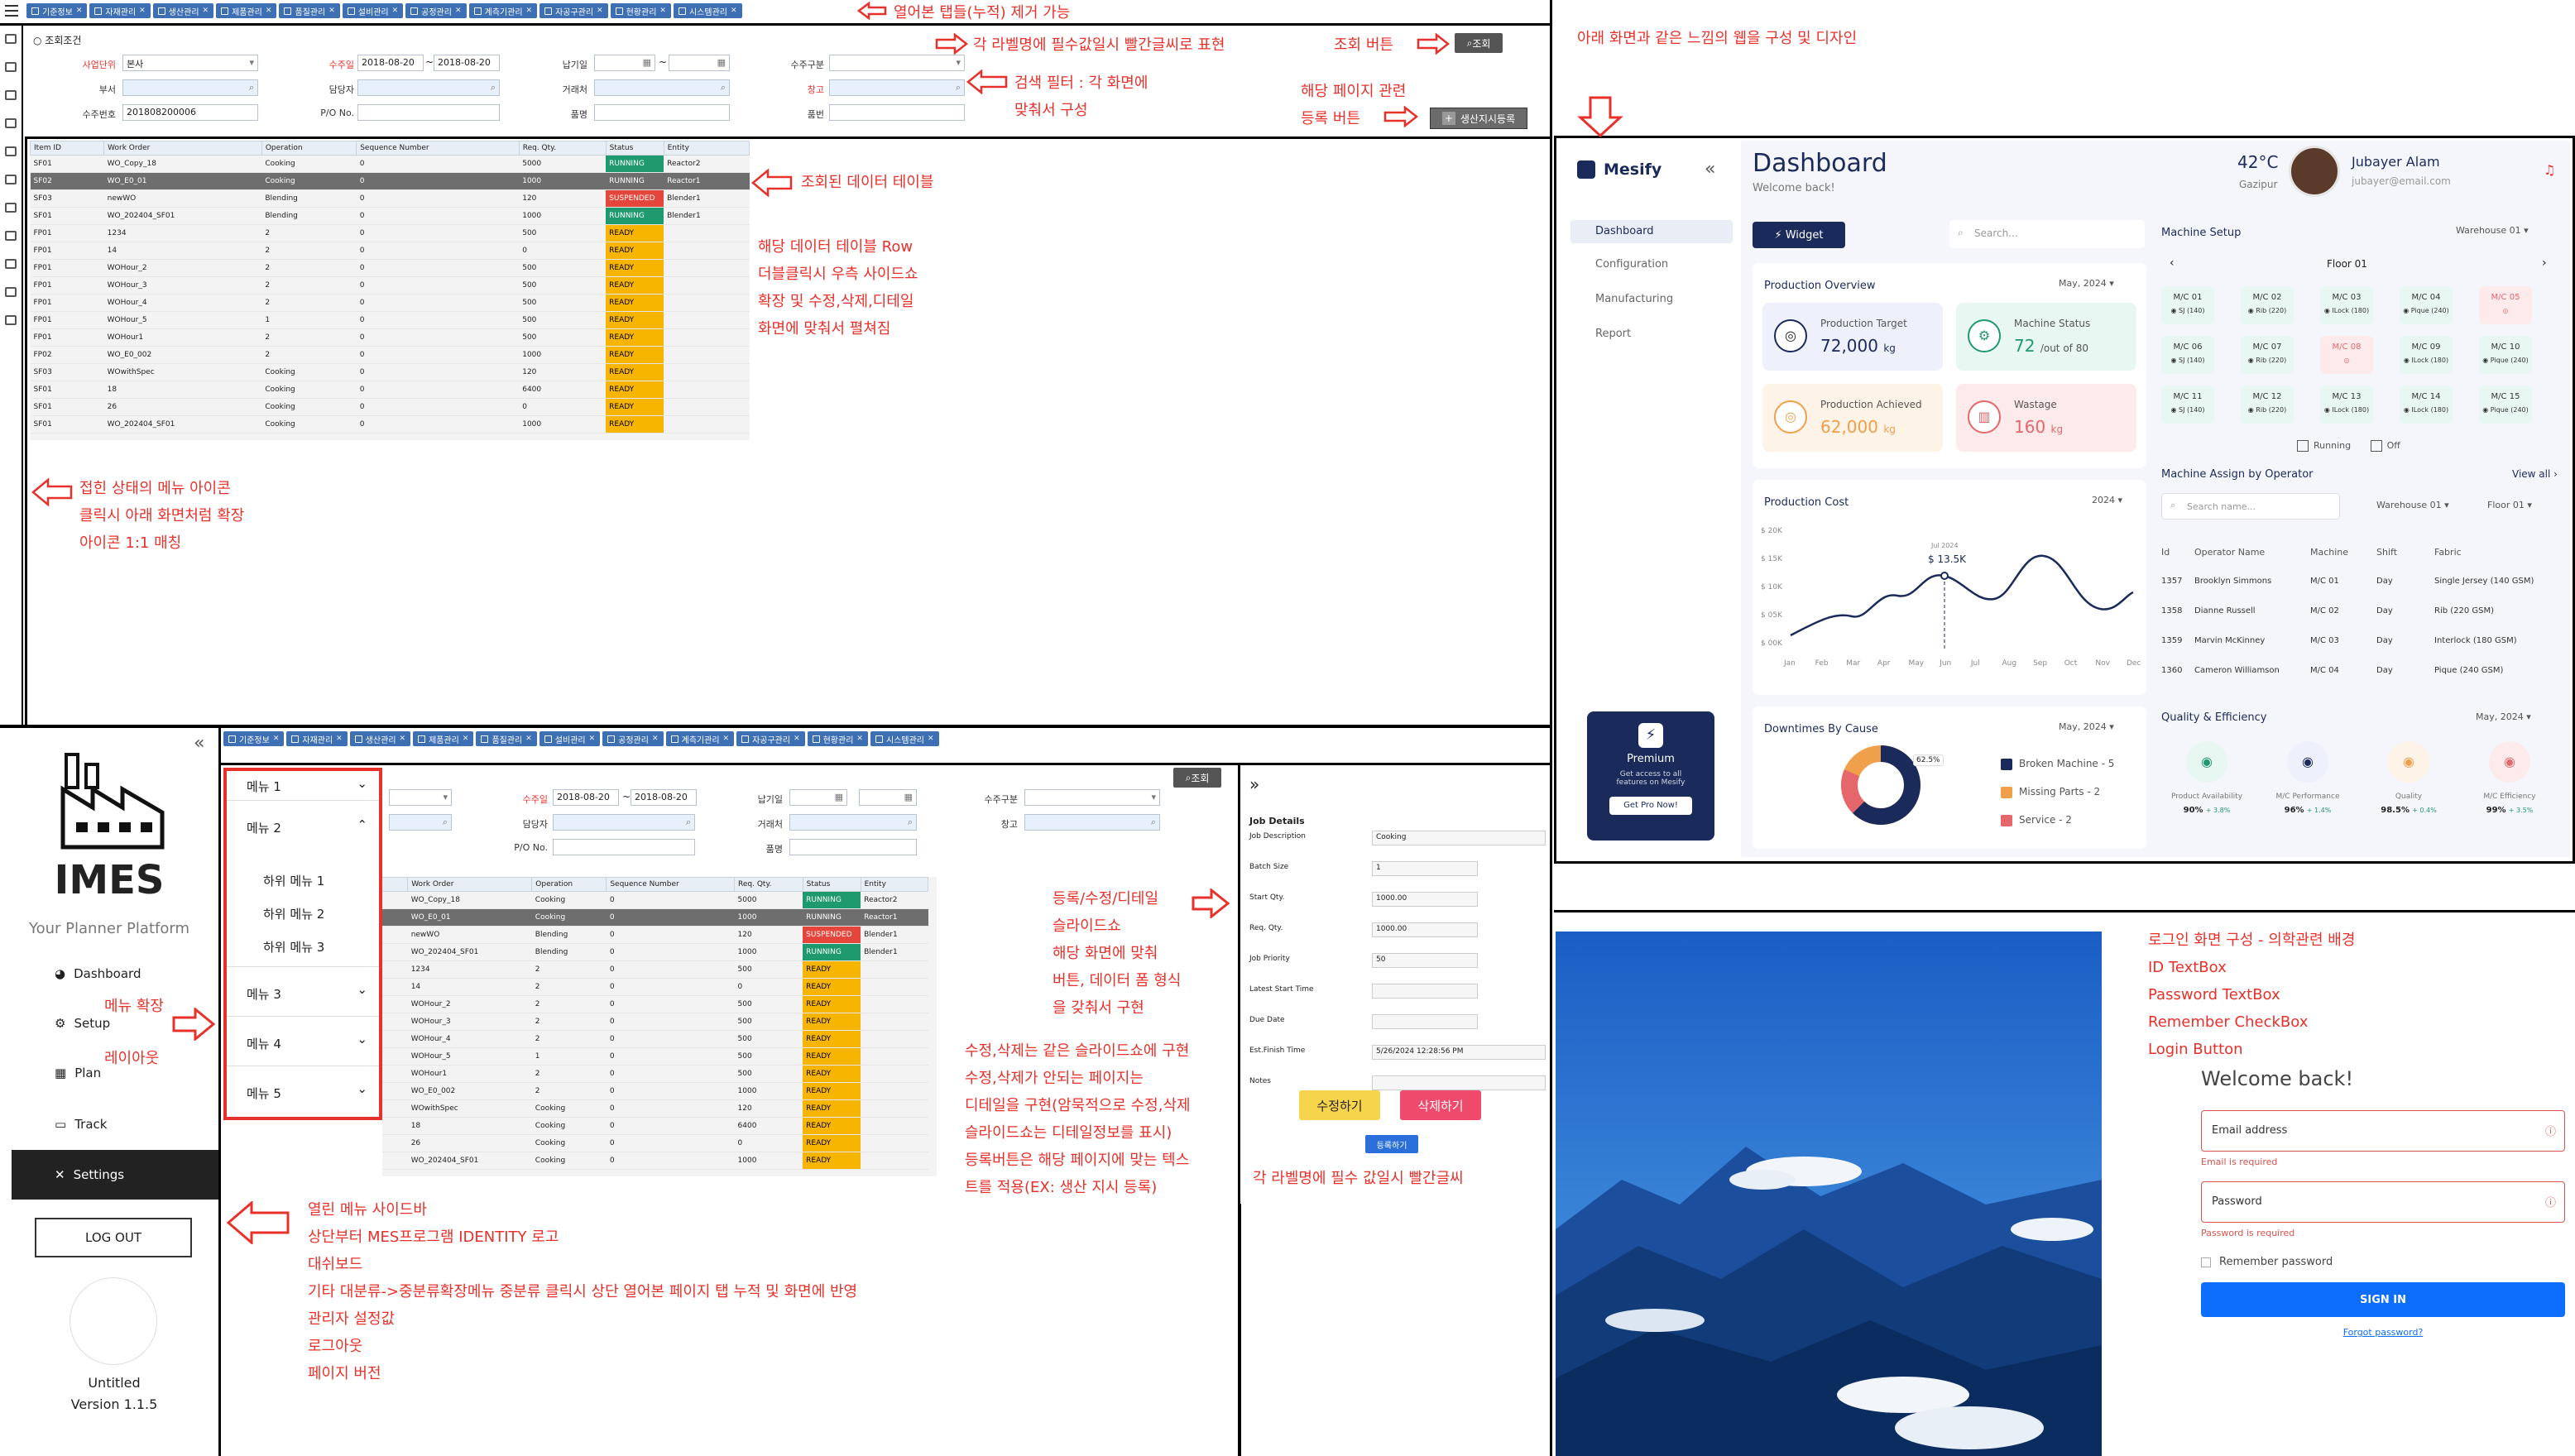 Image resolution: width=2575 pixels, height=1456 pixels. What do you see at coordinates (1799, 235) in the screenshot?
I see `widget-button: ⚡ Widget` at bounding box center [1799, 235].